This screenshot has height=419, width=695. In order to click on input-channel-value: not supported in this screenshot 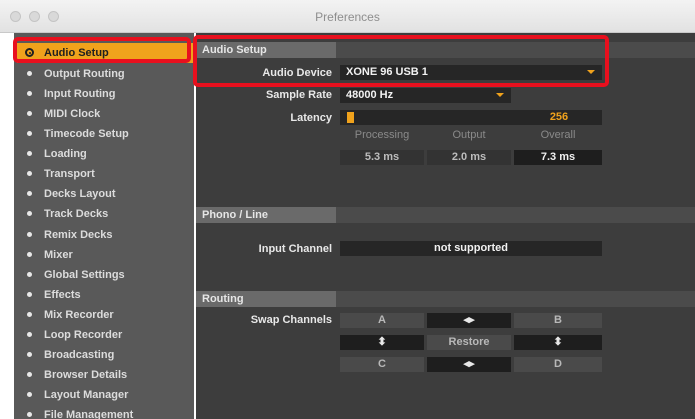, I will do `click(471, 248)`.